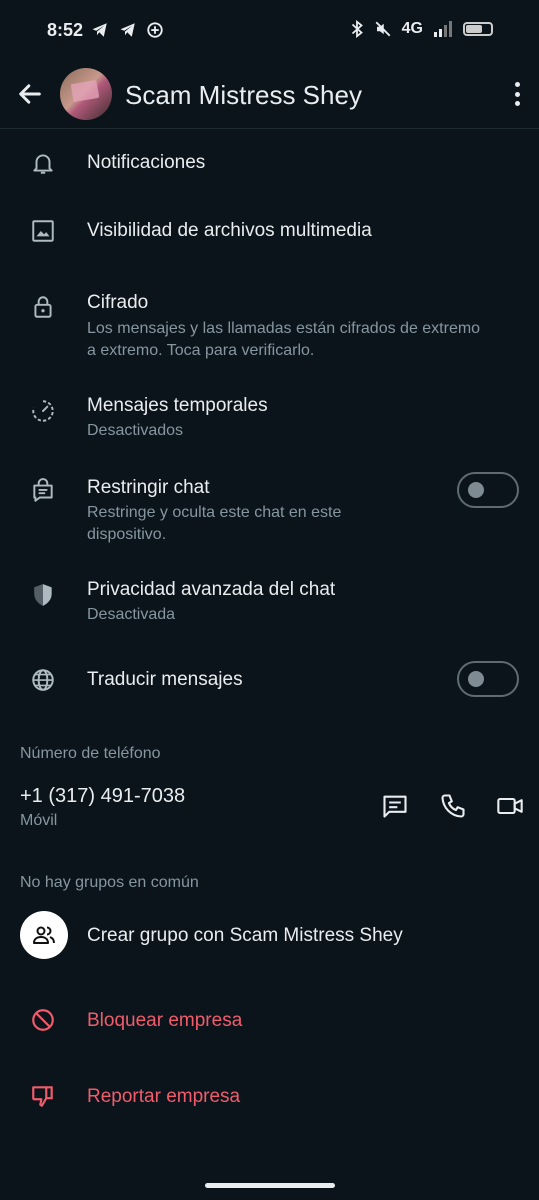  I want to click on thumbs-down-icon, so click(42, 1096).